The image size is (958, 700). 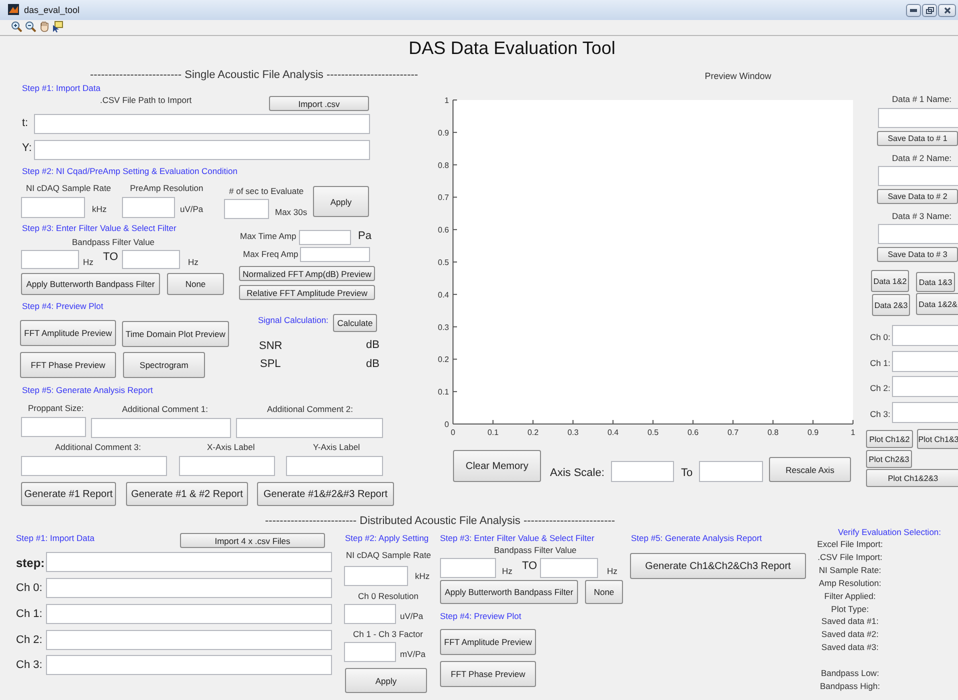 What do you see at coordinates (44, 26) in the screenshot?
I see `hand-icon` at bounding box center [44, 26].